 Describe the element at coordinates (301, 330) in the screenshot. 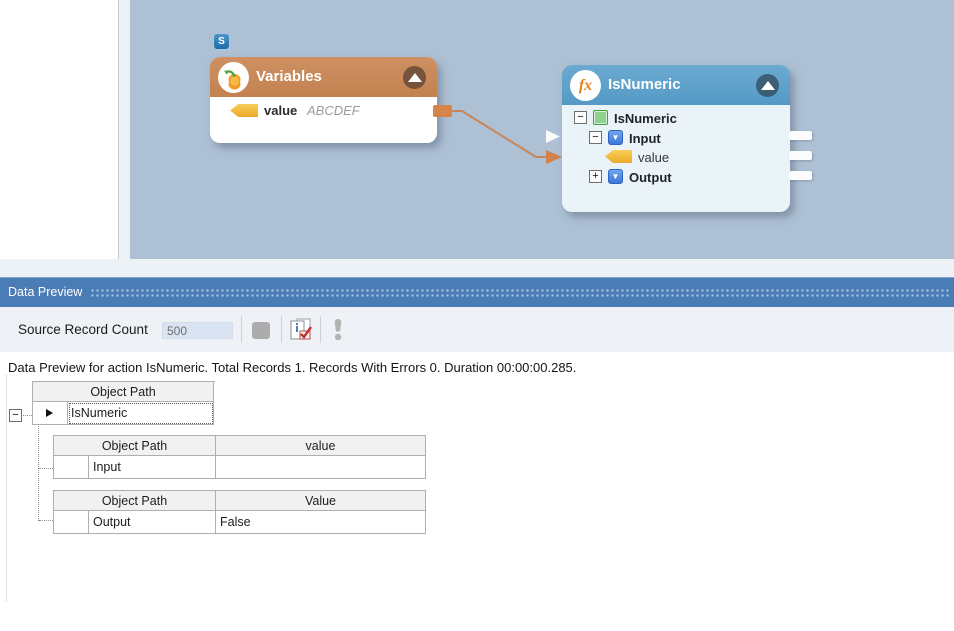

I see `view-report-button` at that location.